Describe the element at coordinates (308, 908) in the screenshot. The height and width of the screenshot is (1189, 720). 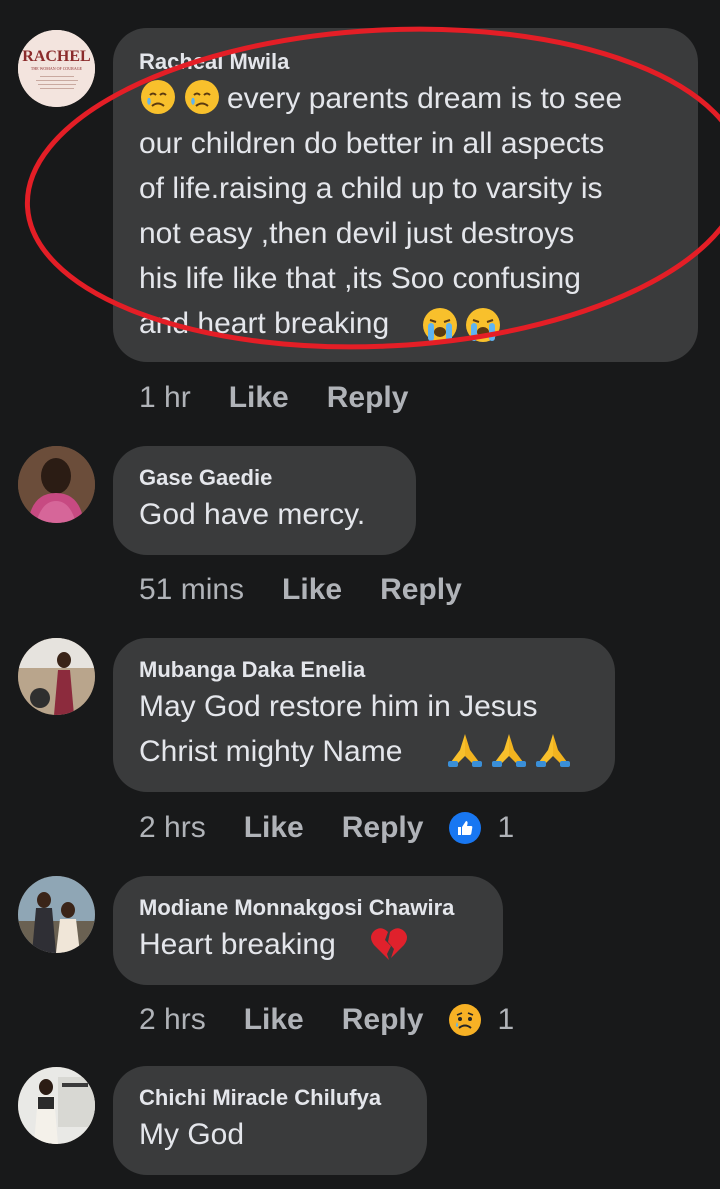
I see `comment-author: Modiane Monnakgosi Chawira` at that location.